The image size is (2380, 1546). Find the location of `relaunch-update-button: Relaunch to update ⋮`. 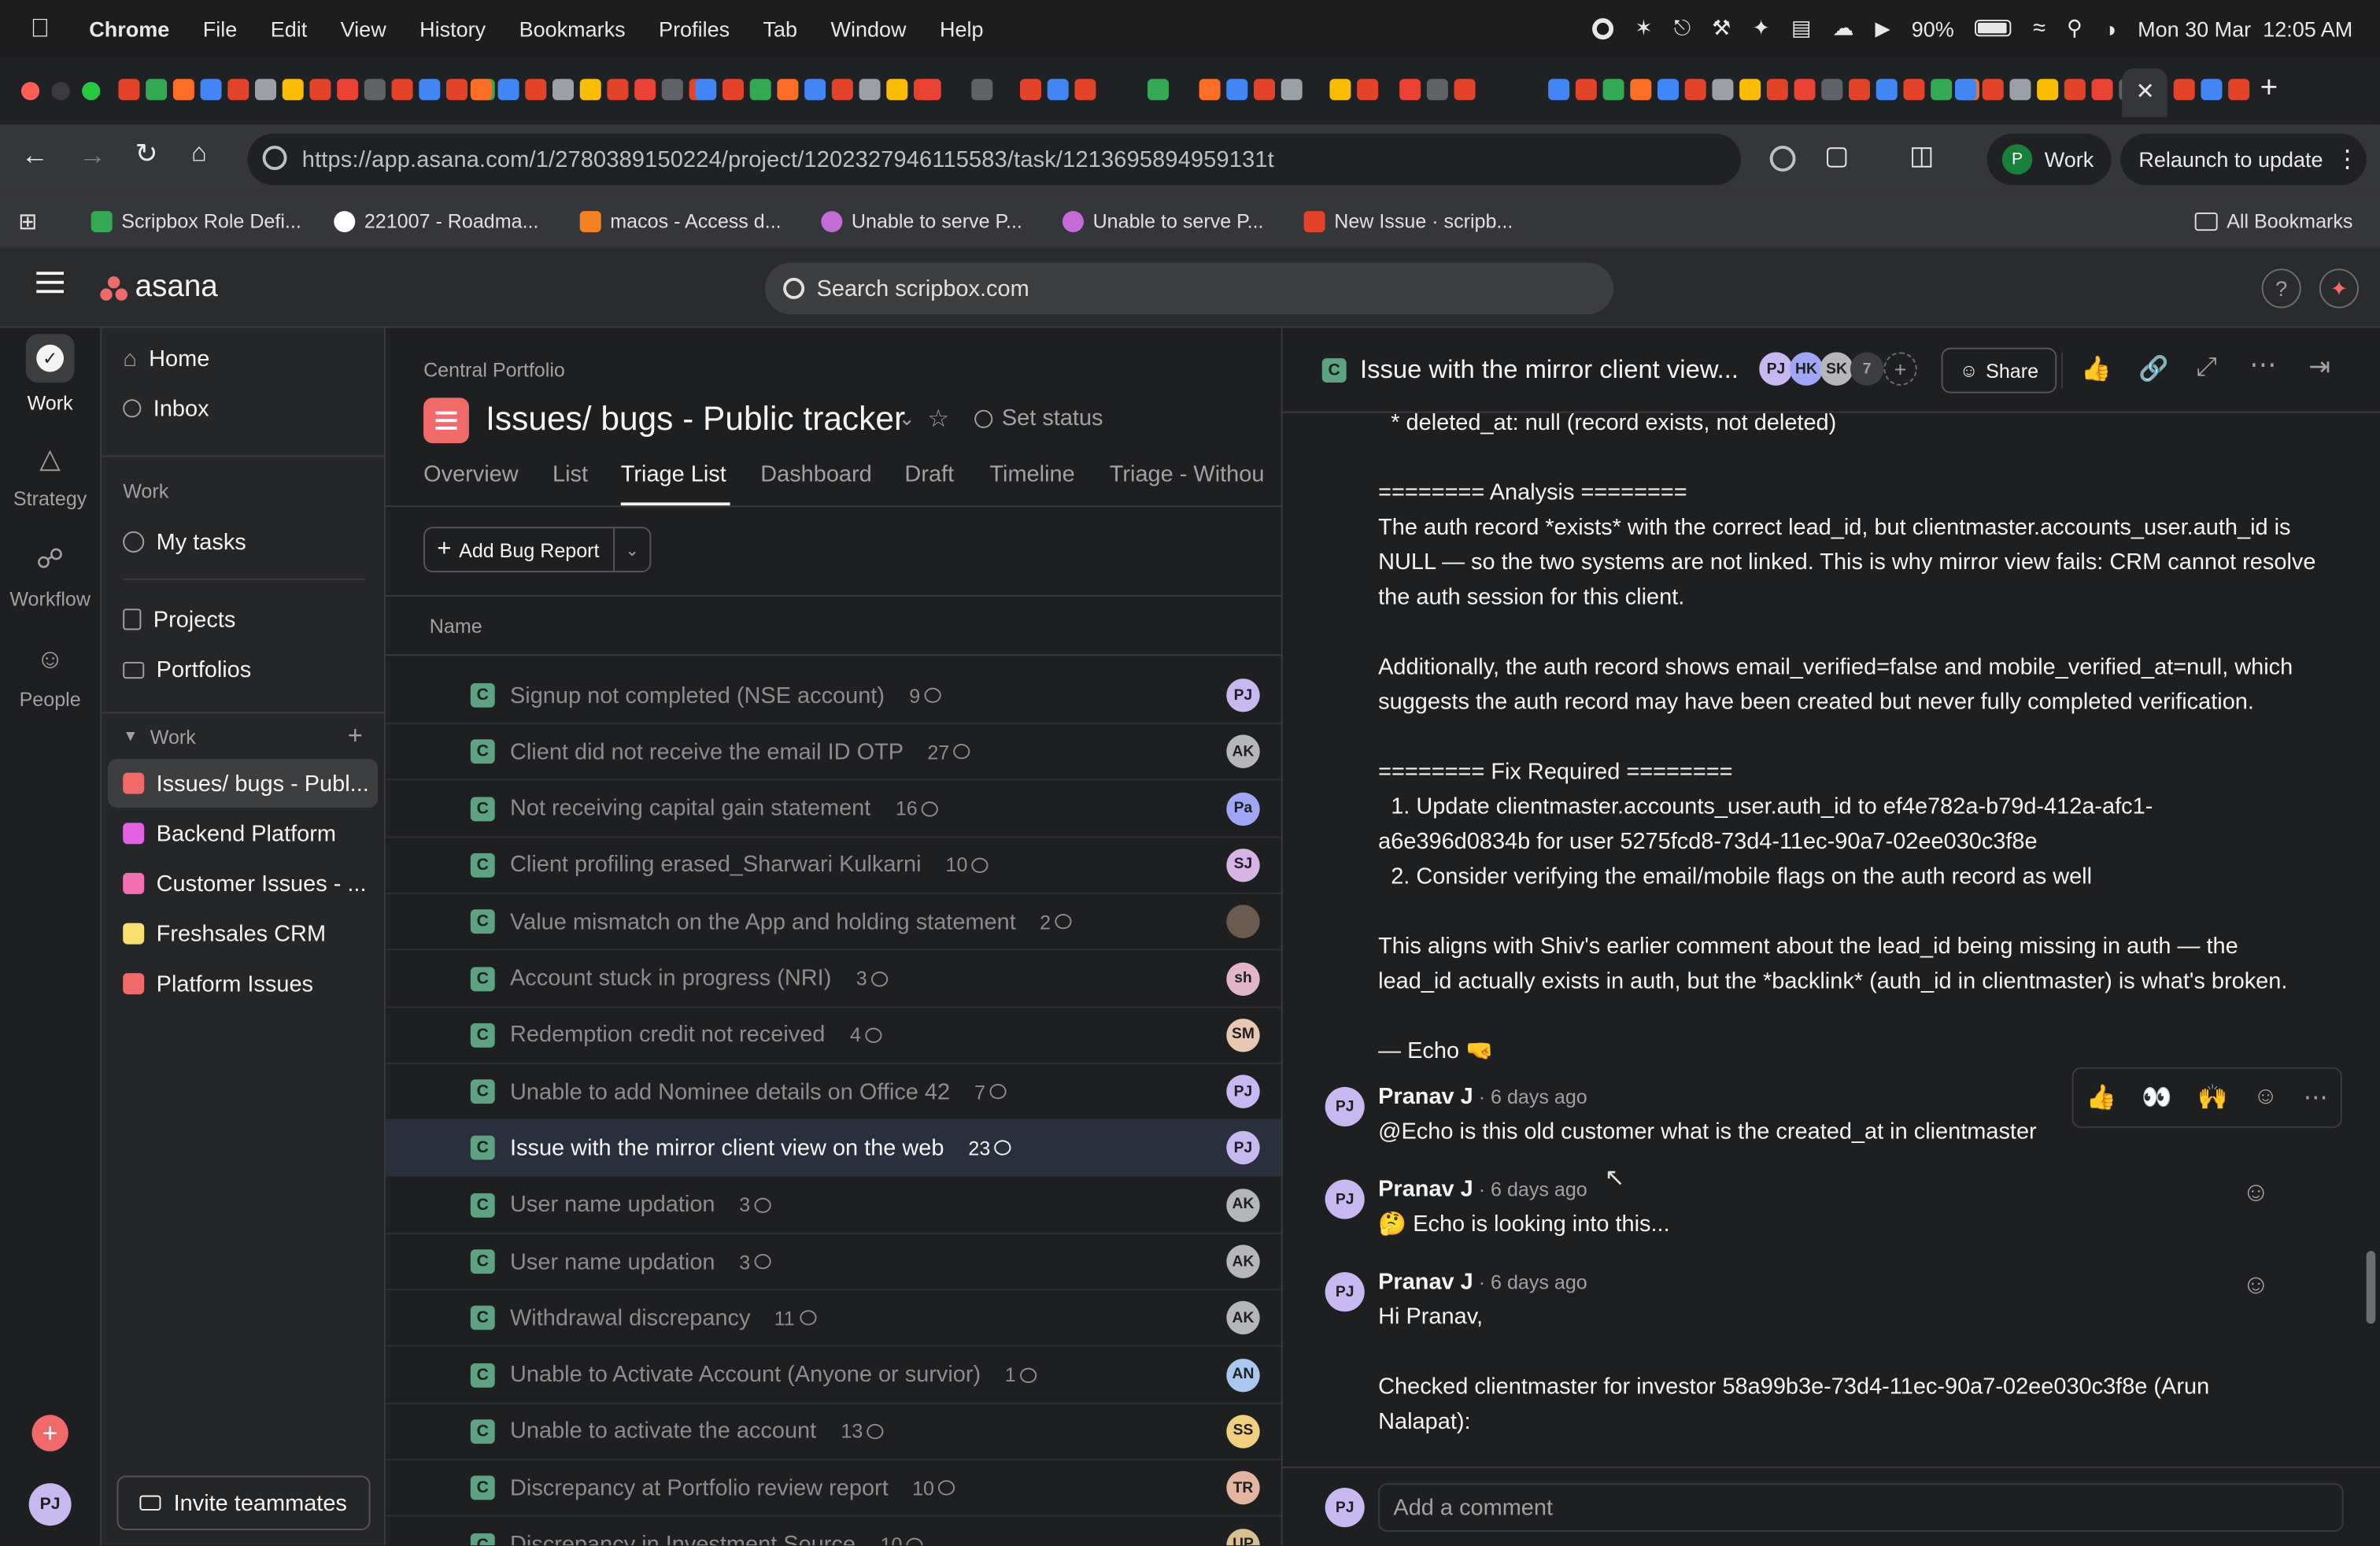

relaunch-update-button: Relaunch to update ⋮ is located at coordinates (2243, 159).